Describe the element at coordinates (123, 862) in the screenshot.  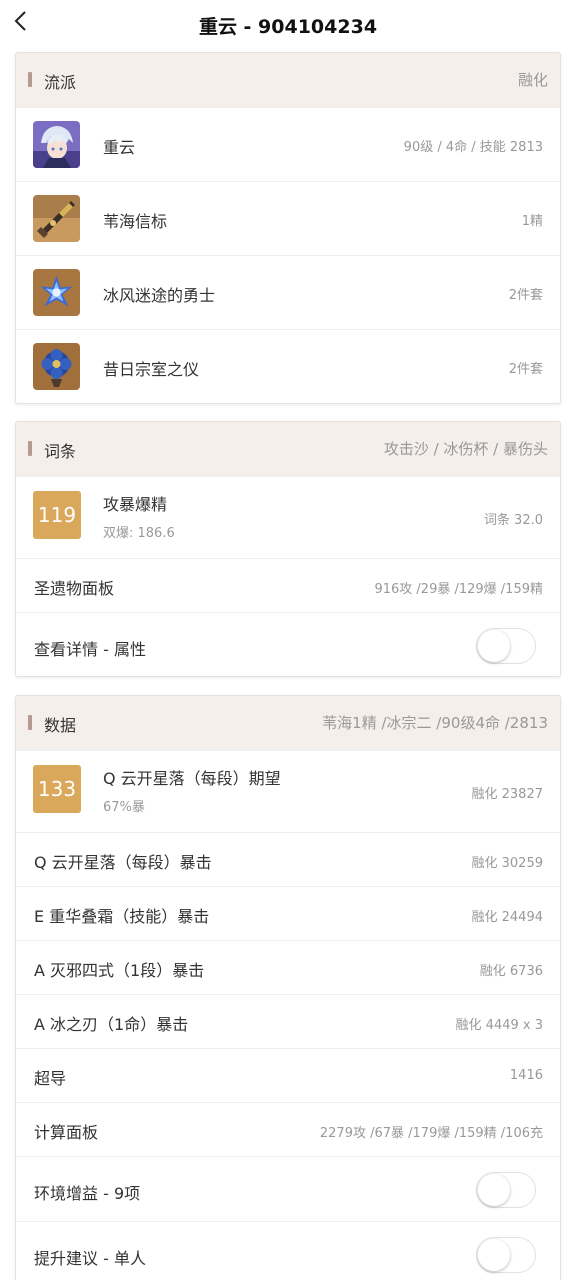
I see `damage-label: Q 云开星落（每段）暴击` at that location.